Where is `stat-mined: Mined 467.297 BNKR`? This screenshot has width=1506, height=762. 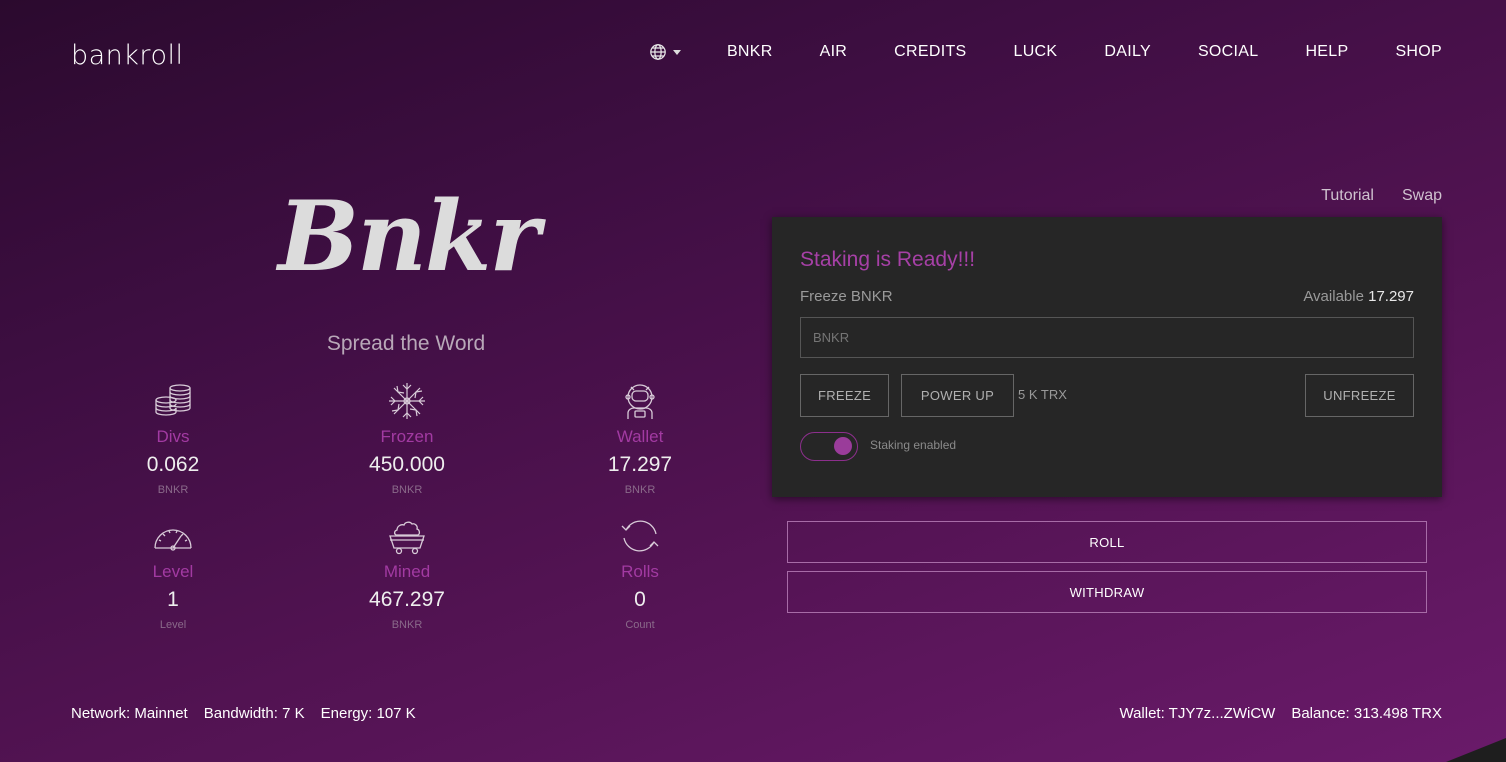 stat-mined: Mined 467.297 BNKR is located at coordinates (407, 573).